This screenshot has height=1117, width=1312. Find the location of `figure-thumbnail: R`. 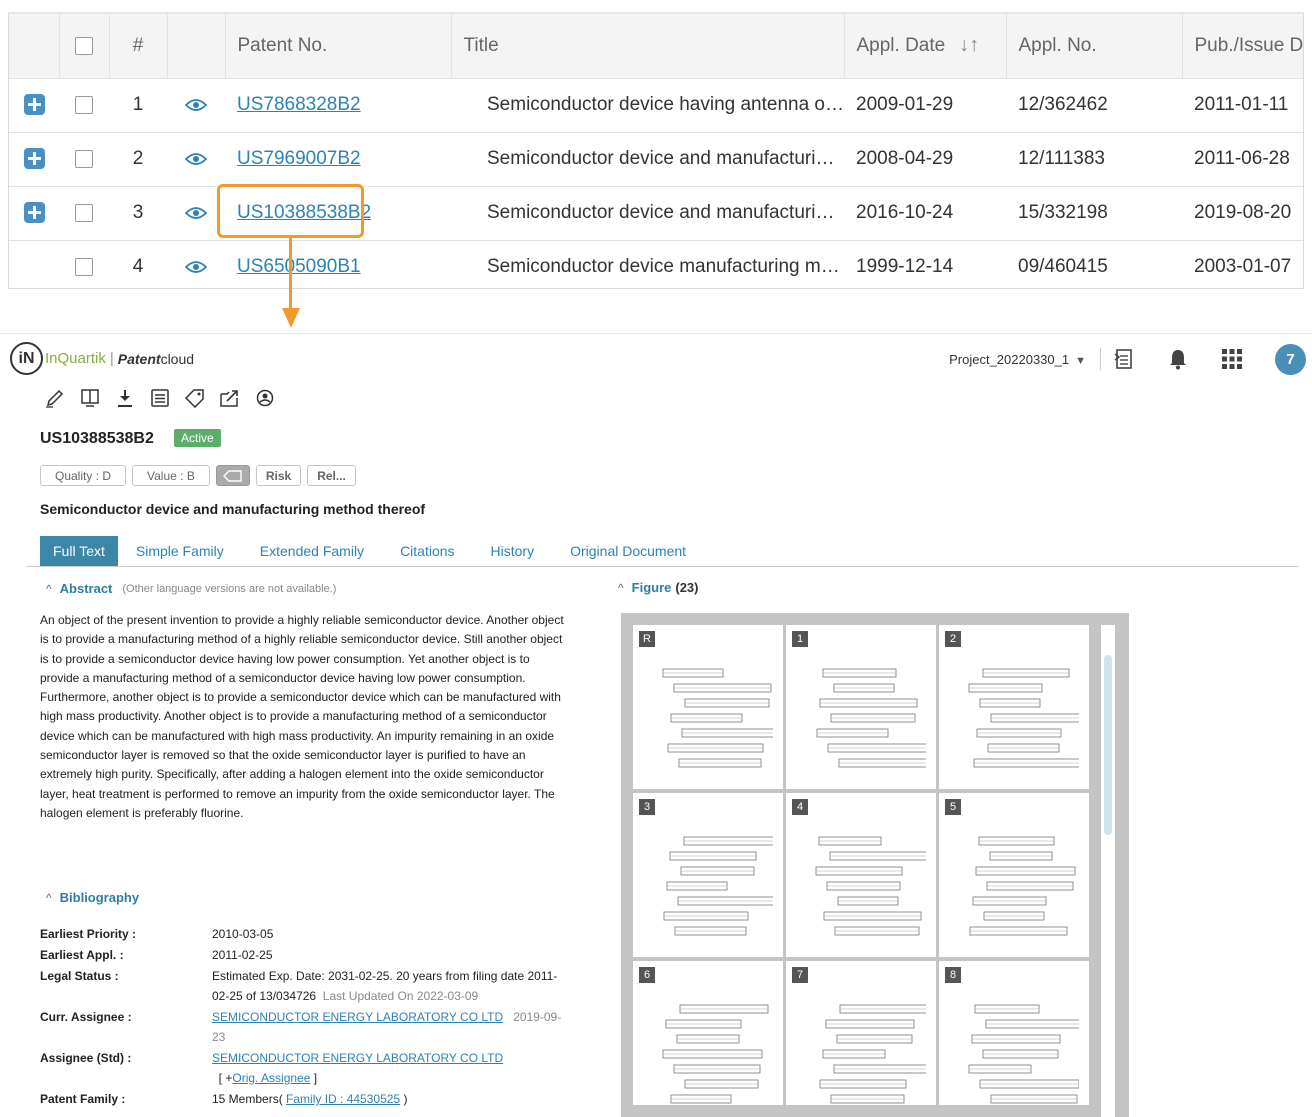

figure-thumbnail: R is located at coordinates (708, 707).